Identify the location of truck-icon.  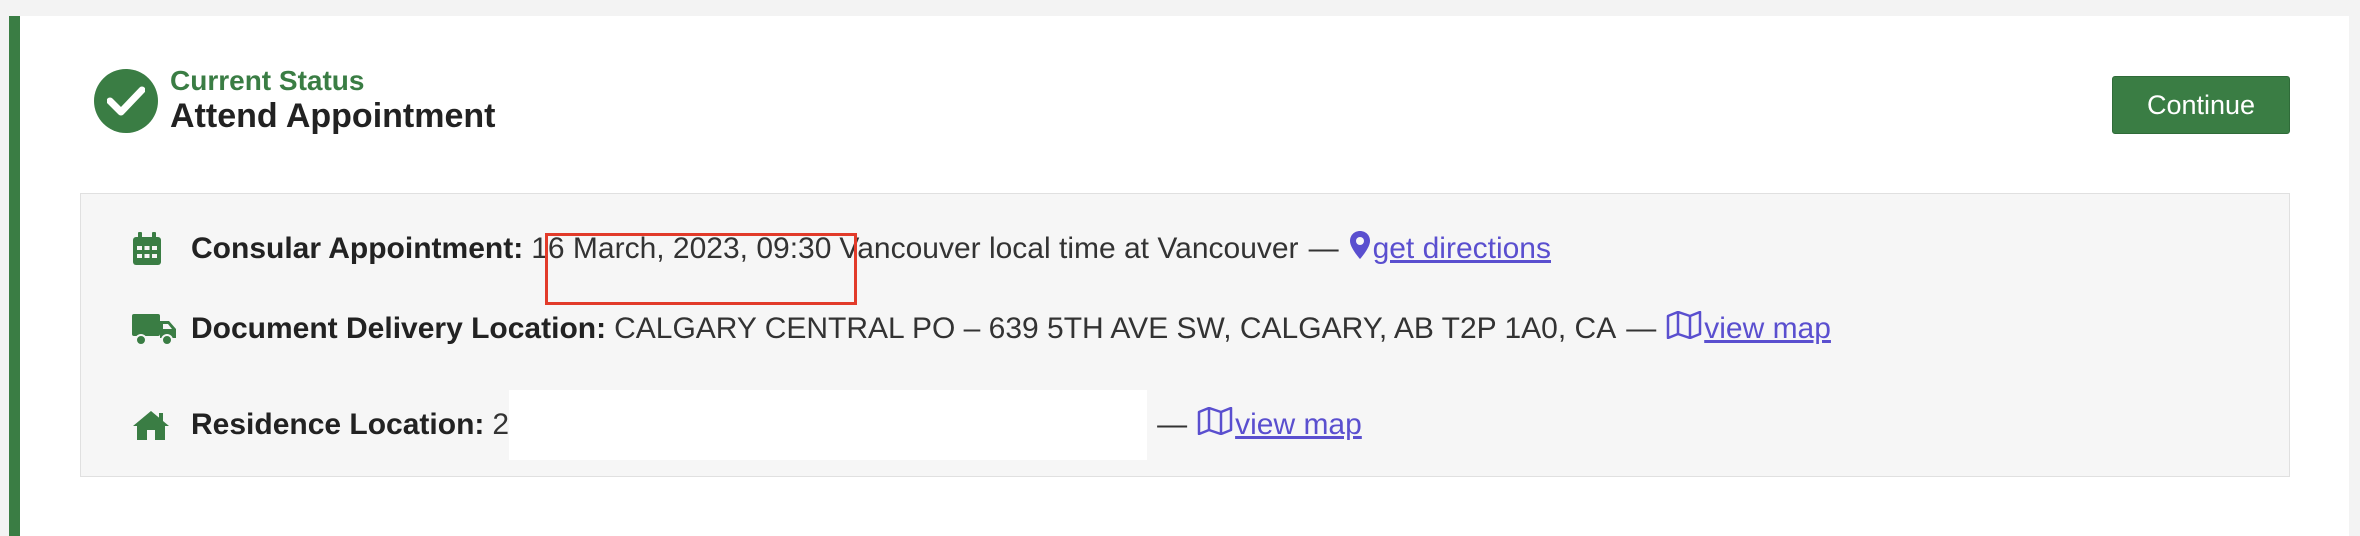
(154, 329).